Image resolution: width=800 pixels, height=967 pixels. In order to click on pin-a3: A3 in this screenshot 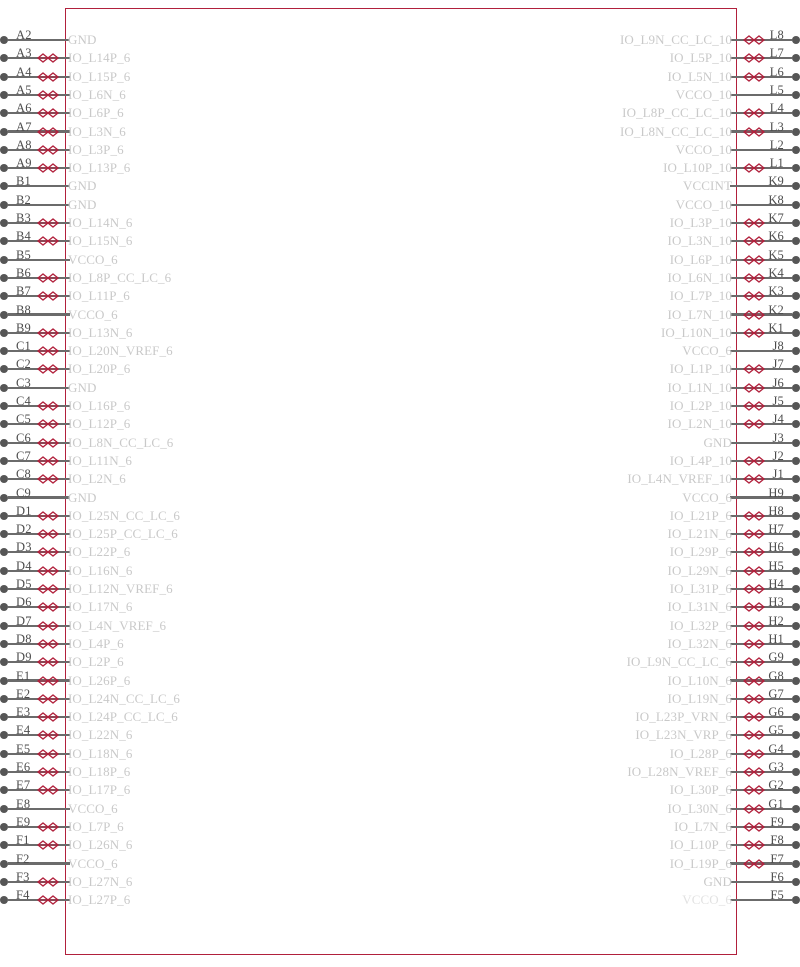, I will do `click(35, 57)`.